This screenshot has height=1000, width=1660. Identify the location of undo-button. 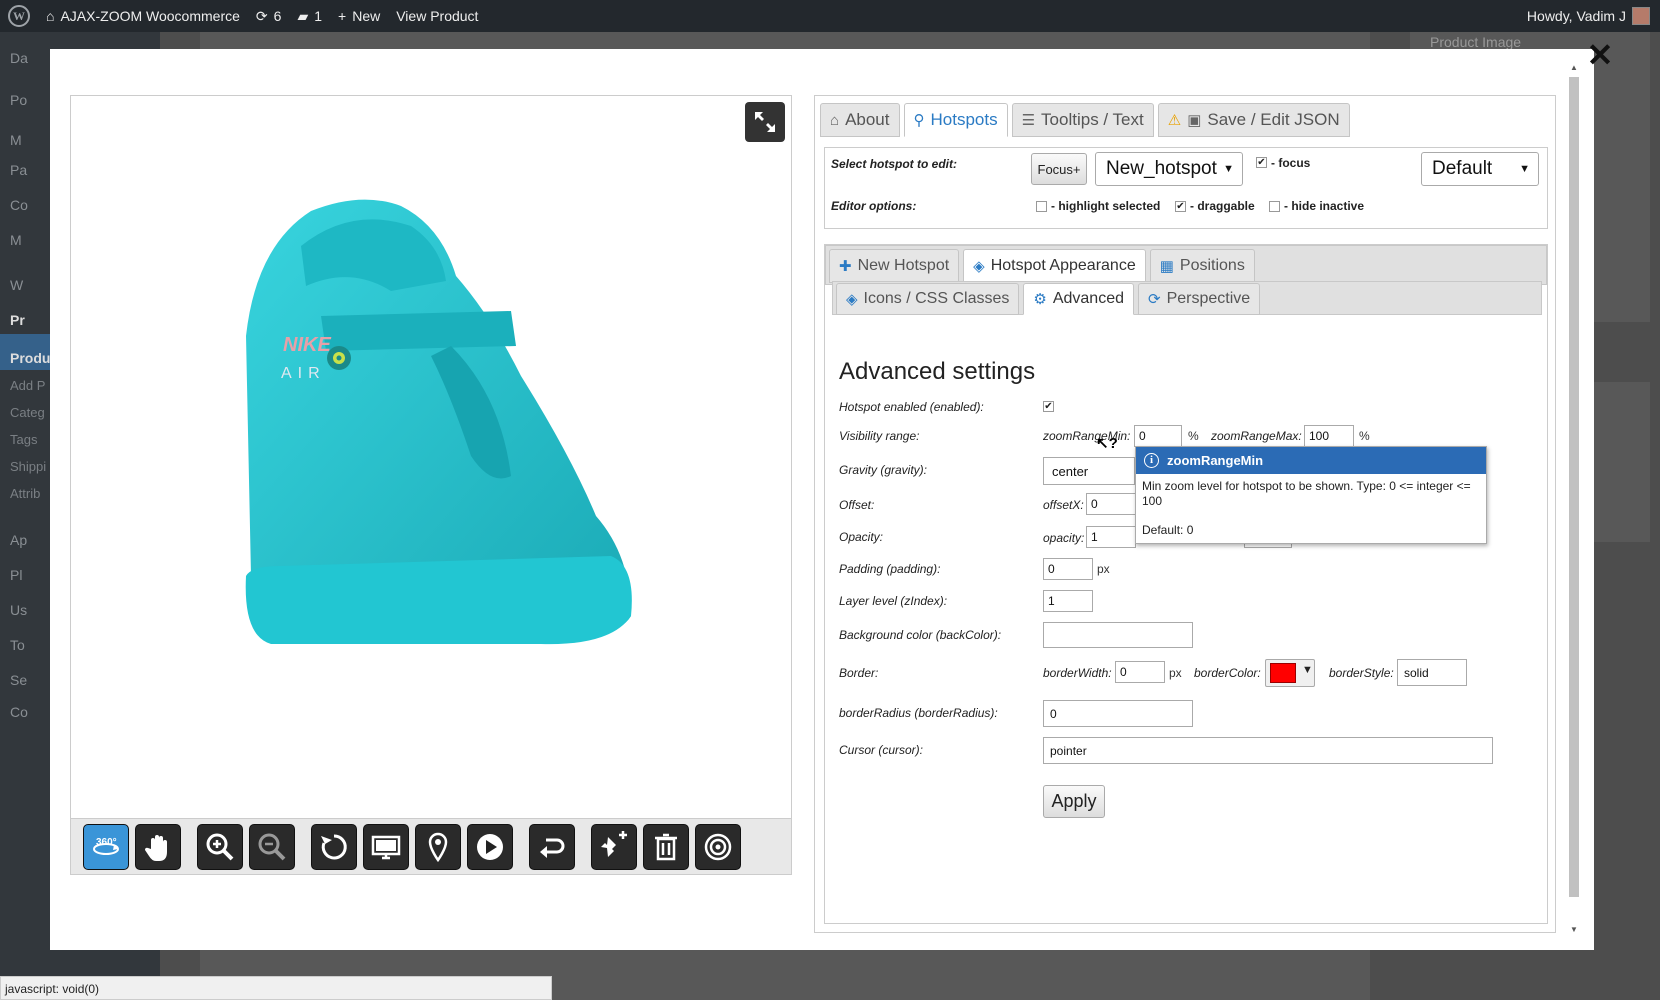
(552, 847).